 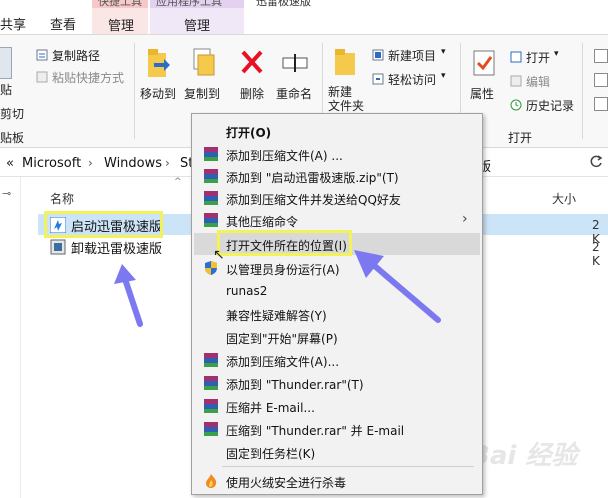 I want to click on clipboard-group-label: 贴板, so click(x=12, y=138).